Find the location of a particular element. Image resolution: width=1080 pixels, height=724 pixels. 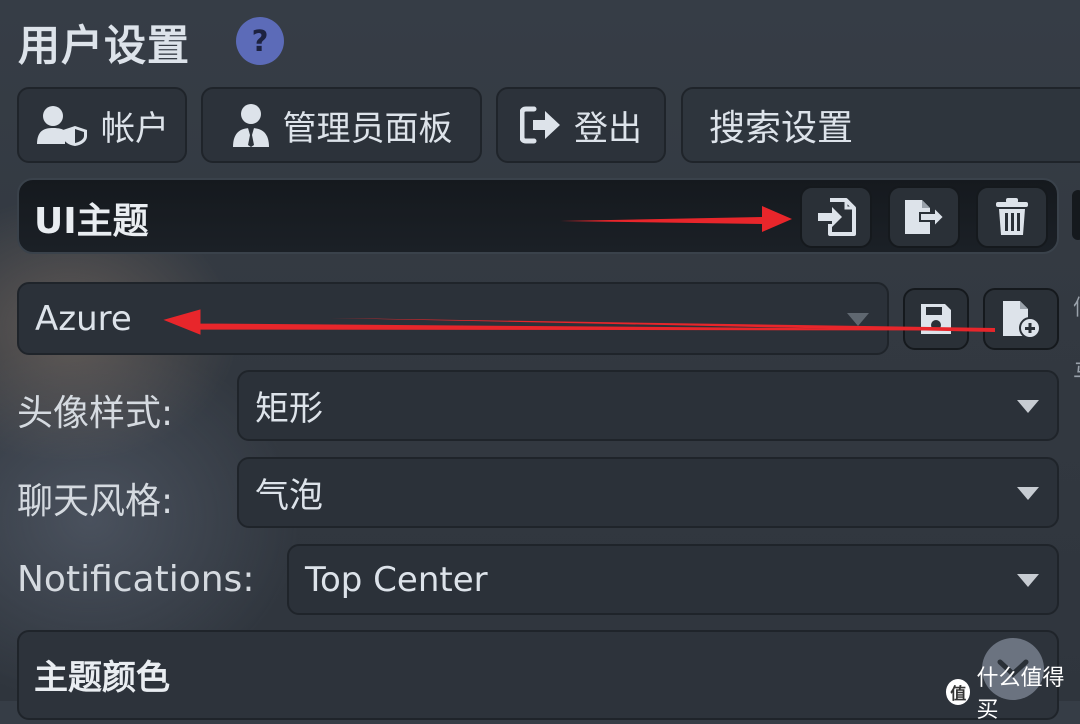

watermark: 值 什么值得买 is located at coordinates (1013, 692).